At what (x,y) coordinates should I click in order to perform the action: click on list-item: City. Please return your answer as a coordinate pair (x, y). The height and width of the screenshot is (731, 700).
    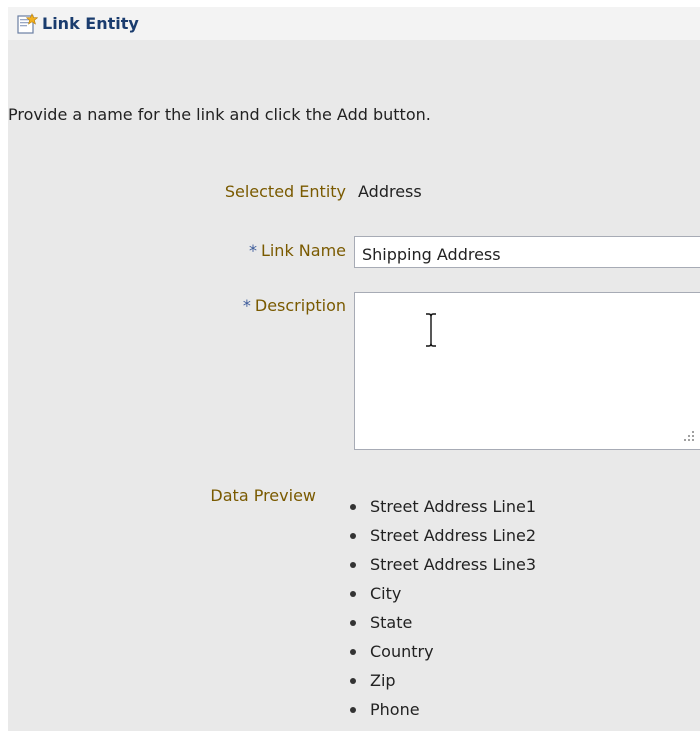
    Looking at the image, I should click on (442, 593).